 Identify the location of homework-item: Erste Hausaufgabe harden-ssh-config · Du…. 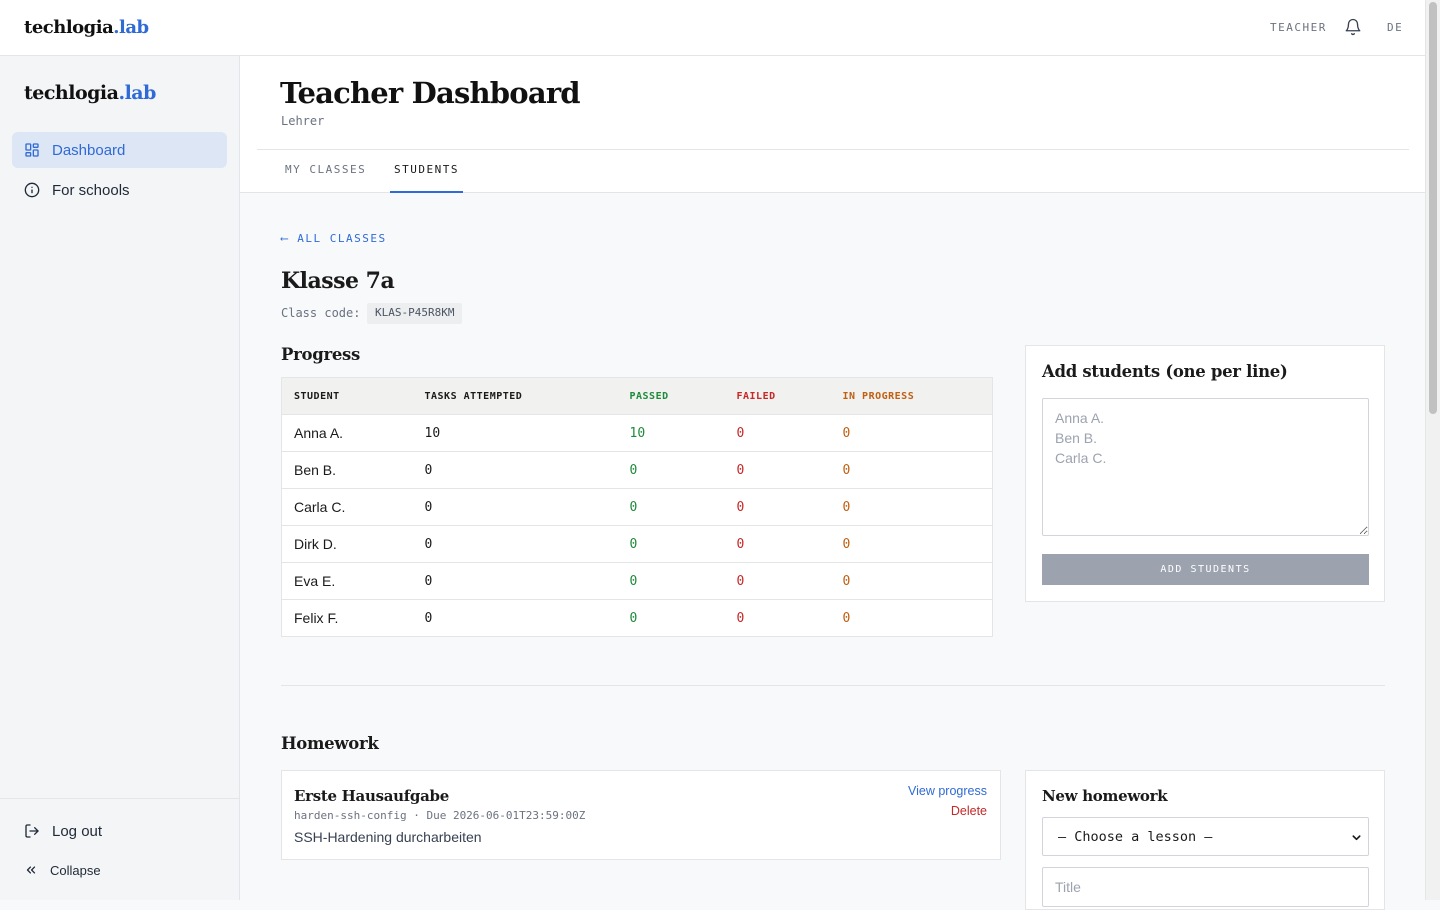
(641, 815).